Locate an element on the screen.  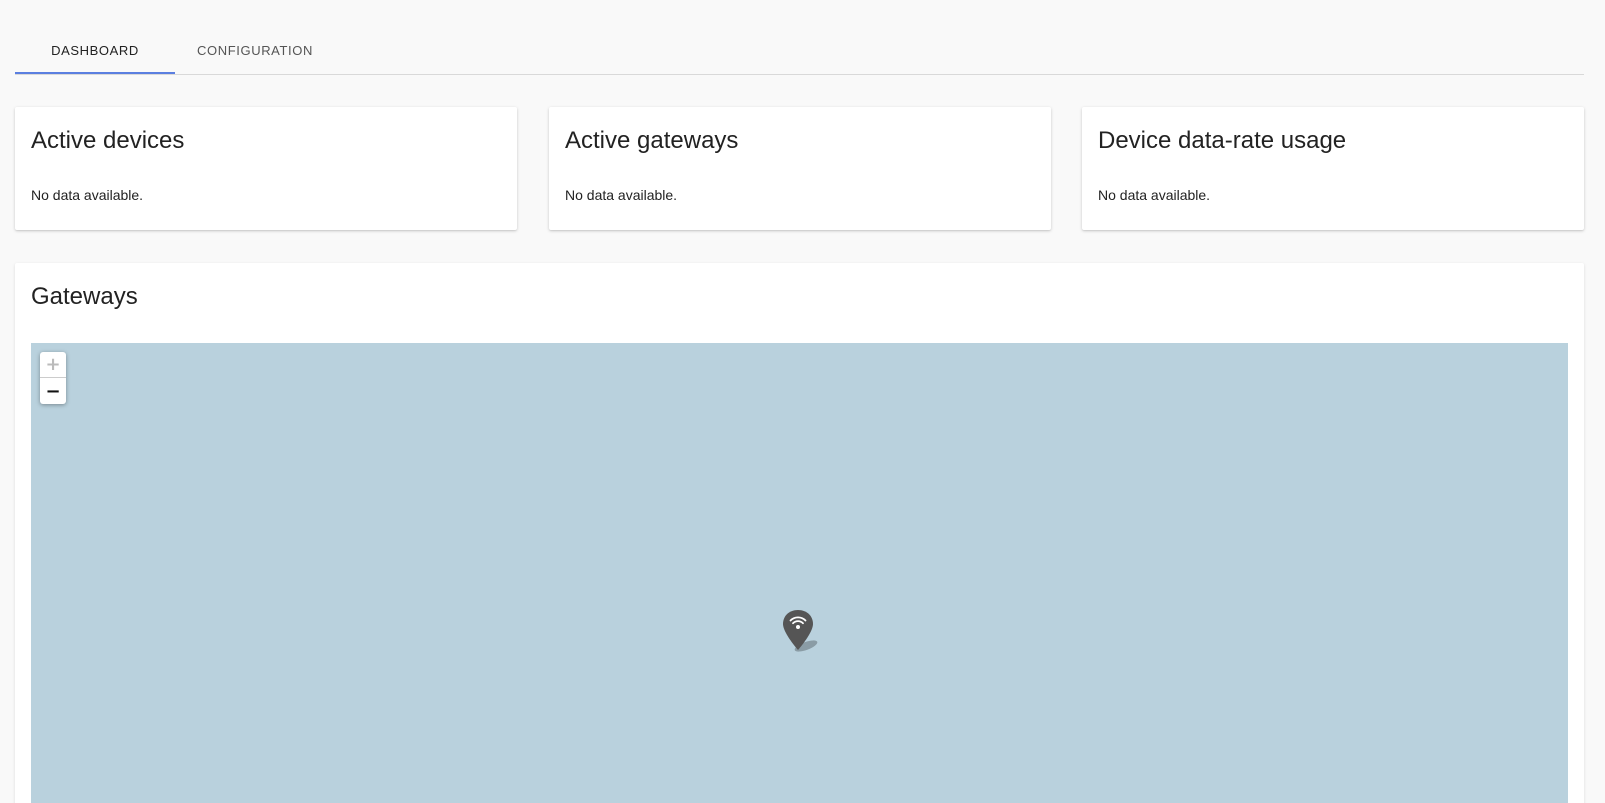
active-devices-empty-text: No data available. is located at coordinates (87, 195).